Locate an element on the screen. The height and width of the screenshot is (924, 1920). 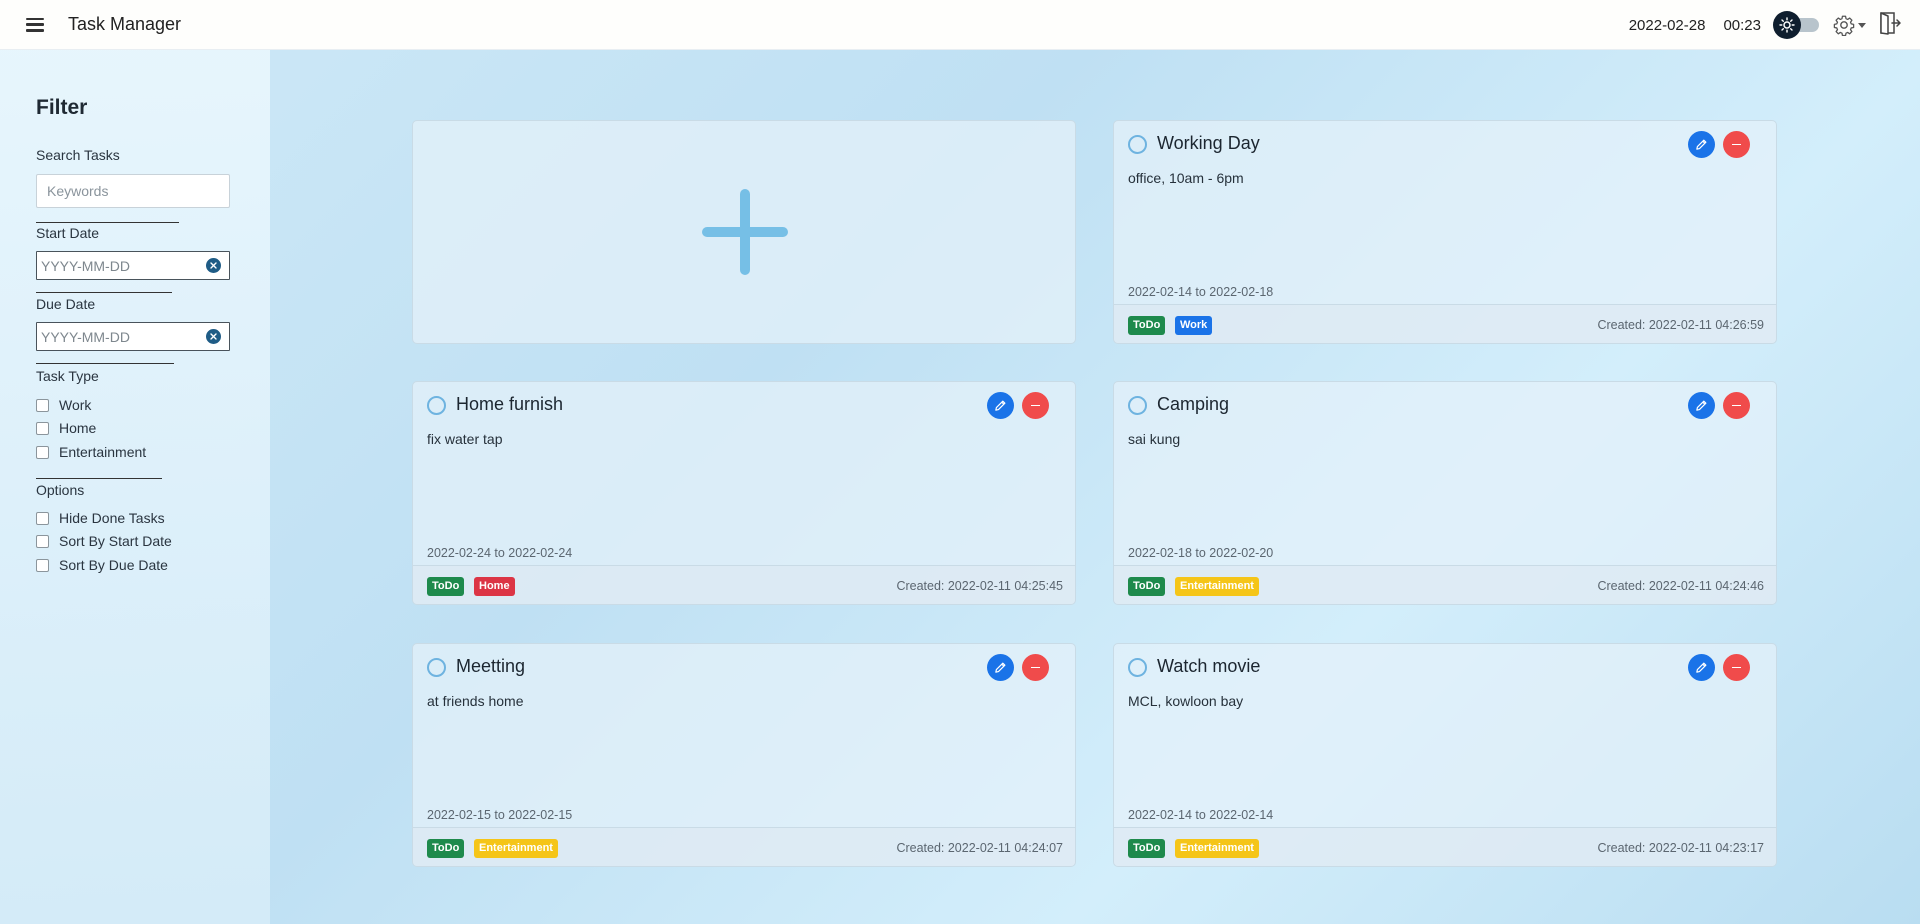
add-task-card is located at coordinates (744, 232).